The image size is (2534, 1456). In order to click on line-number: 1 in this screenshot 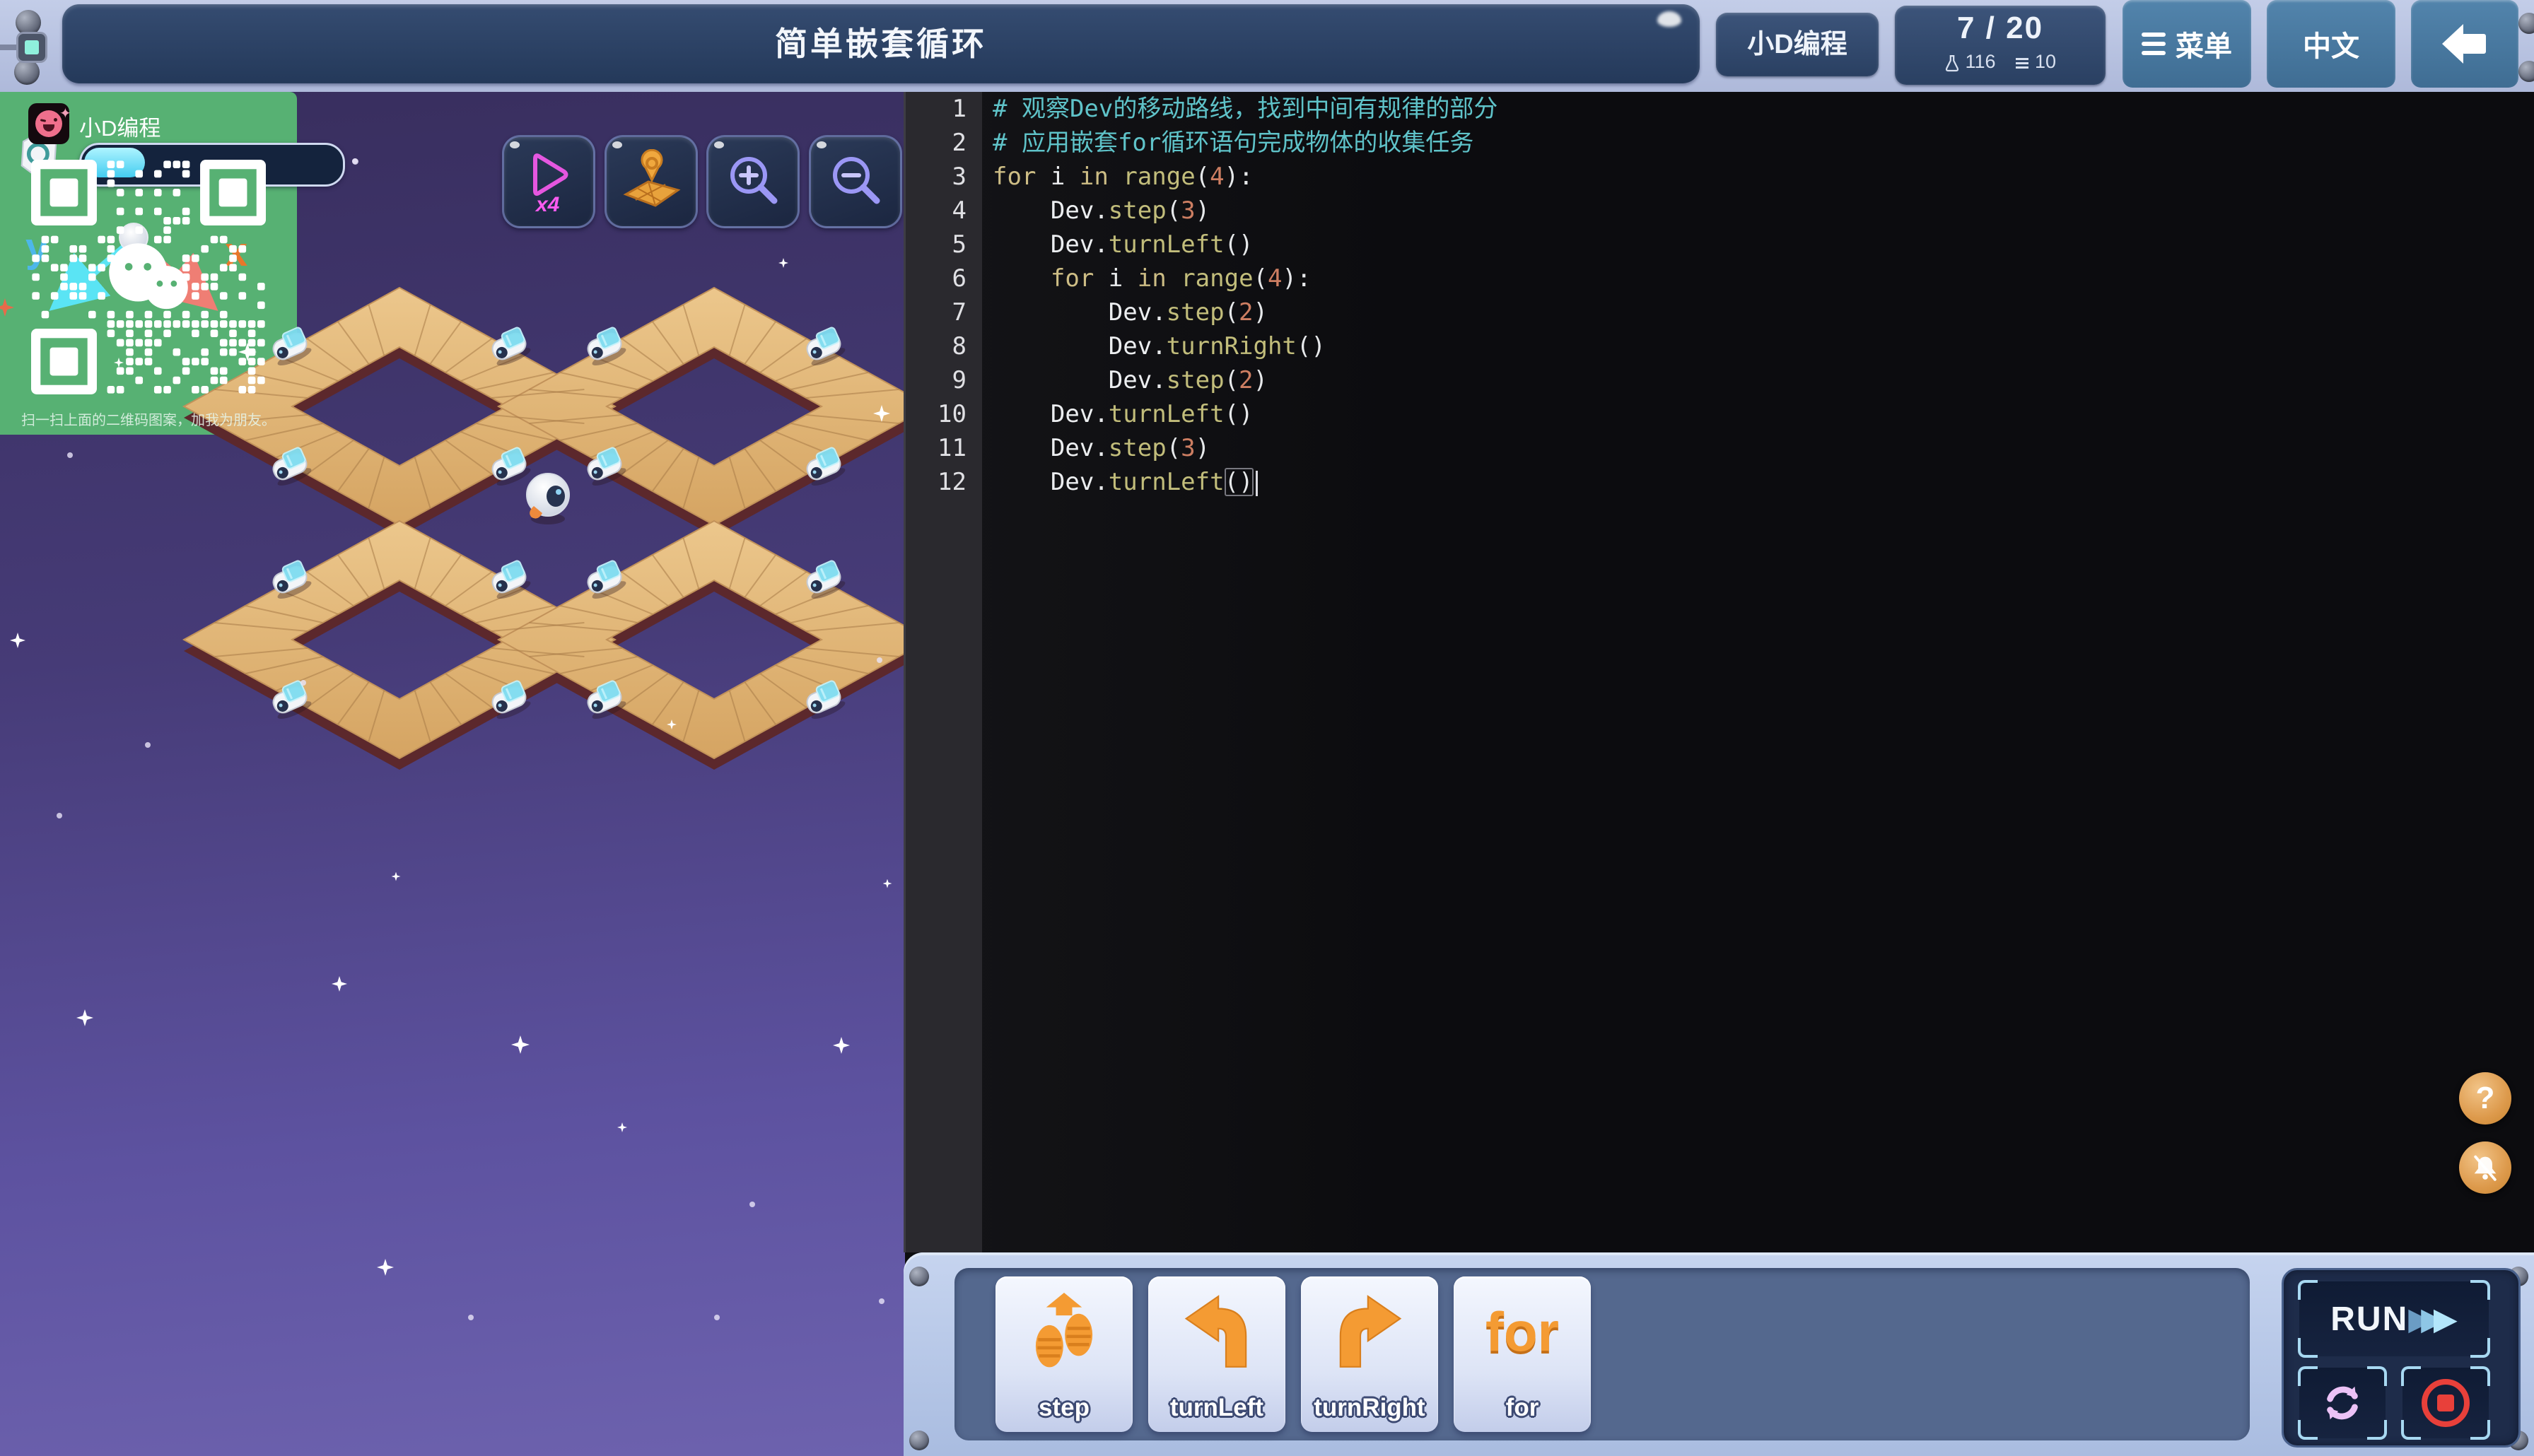, I will do `click(959, 109)`.